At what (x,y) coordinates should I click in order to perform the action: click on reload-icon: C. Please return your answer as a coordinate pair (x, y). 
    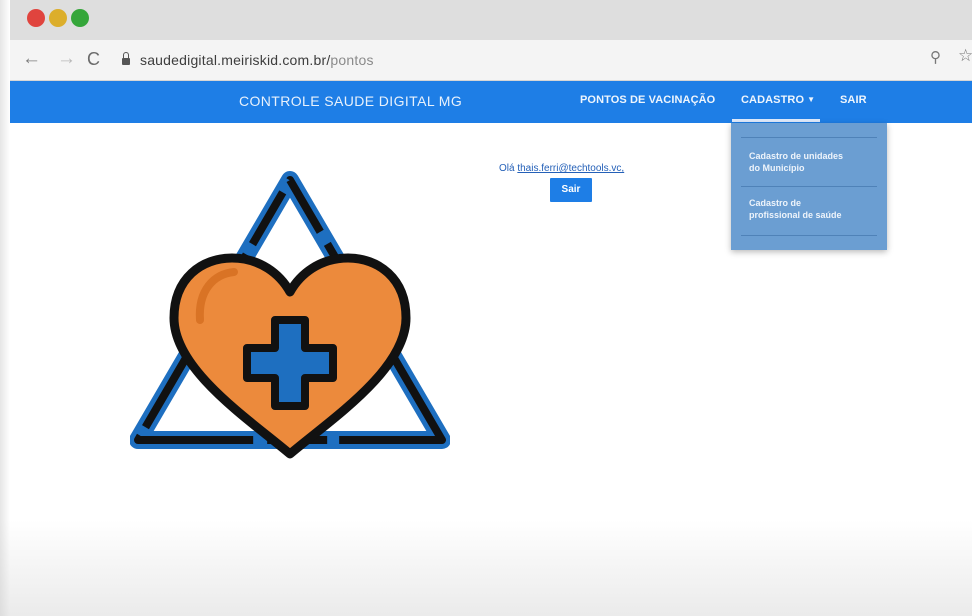
    Looking at the image, I should click on (93, 59).